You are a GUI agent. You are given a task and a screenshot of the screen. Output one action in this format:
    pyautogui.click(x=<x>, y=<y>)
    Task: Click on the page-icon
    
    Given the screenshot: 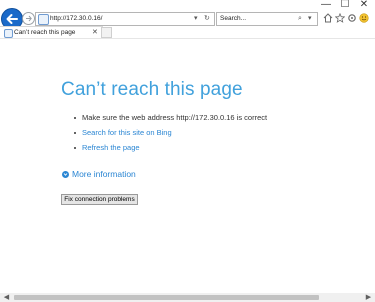 What is the action you would take?
    pyautogui.click(x=43, y=19)
    